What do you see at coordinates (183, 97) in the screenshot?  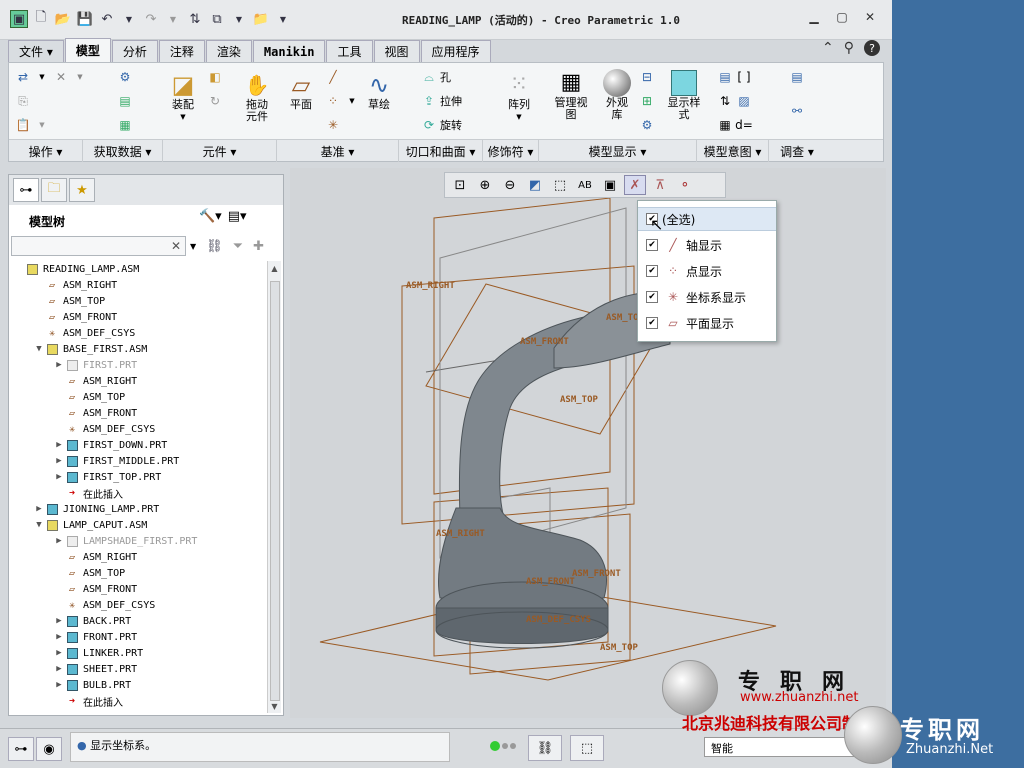 I see `assemble-button: ◪ 装配 ▼` at bounding box center [183, 97].